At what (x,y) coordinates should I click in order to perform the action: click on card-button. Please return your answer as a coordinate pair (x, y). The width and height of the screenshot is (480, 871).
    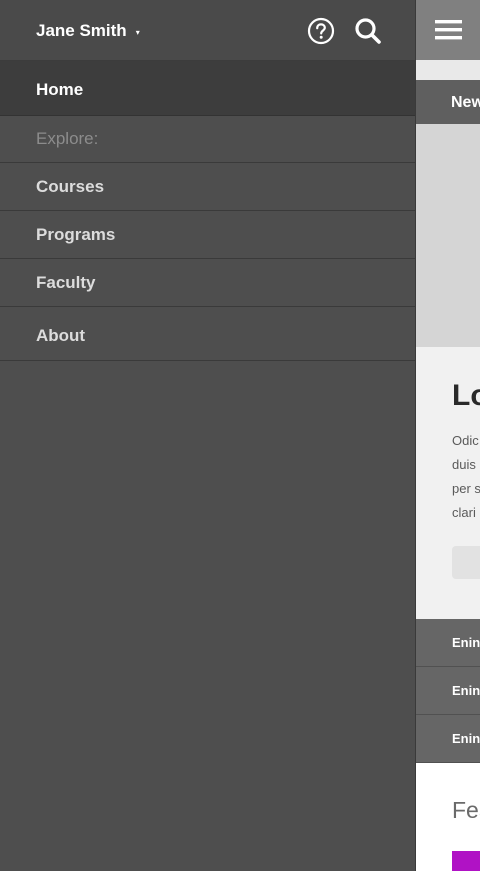
    Looking at the image, I should click on (466, 562).